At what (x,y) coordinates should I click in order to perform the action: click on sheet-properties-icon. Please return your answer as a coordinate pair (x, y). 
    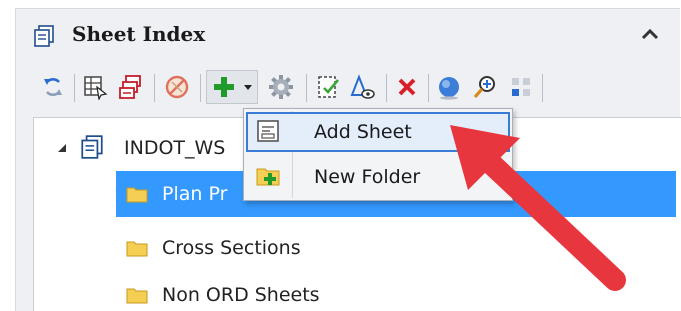
    Looking at the image, I should click on (96, 88).